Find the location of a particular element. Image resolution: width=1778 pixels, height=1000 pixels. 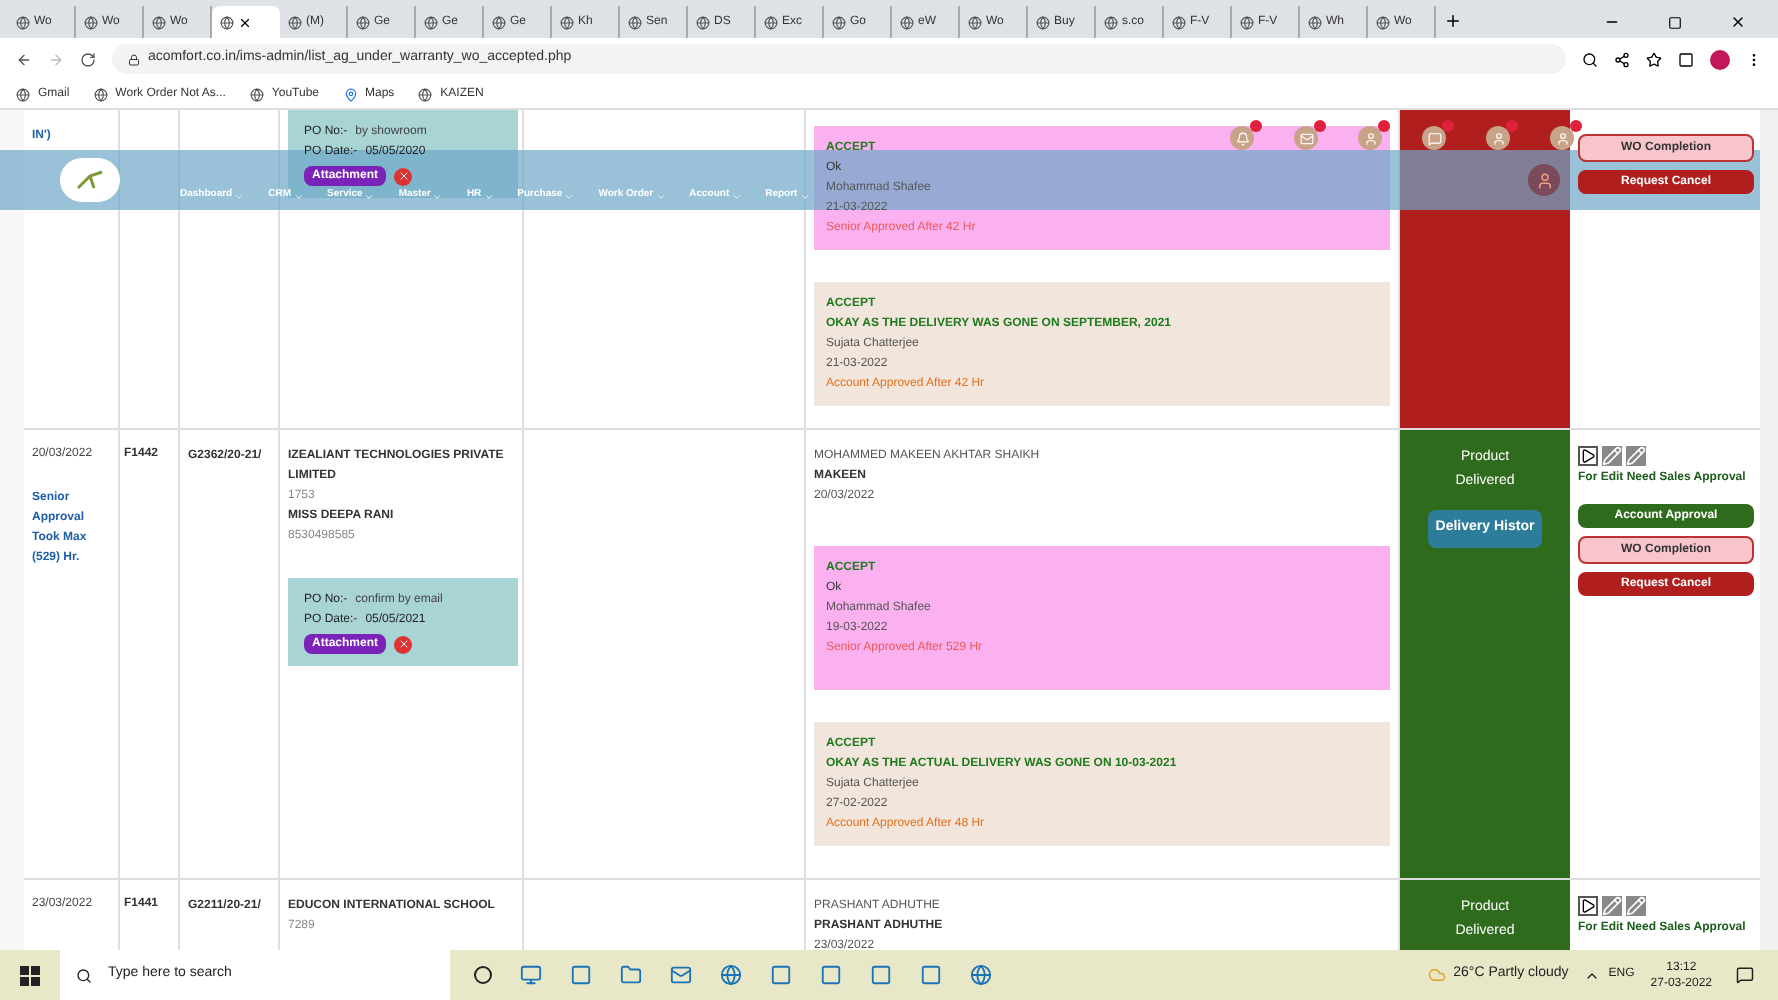

star-icon is located at coordinates (1654, 59).